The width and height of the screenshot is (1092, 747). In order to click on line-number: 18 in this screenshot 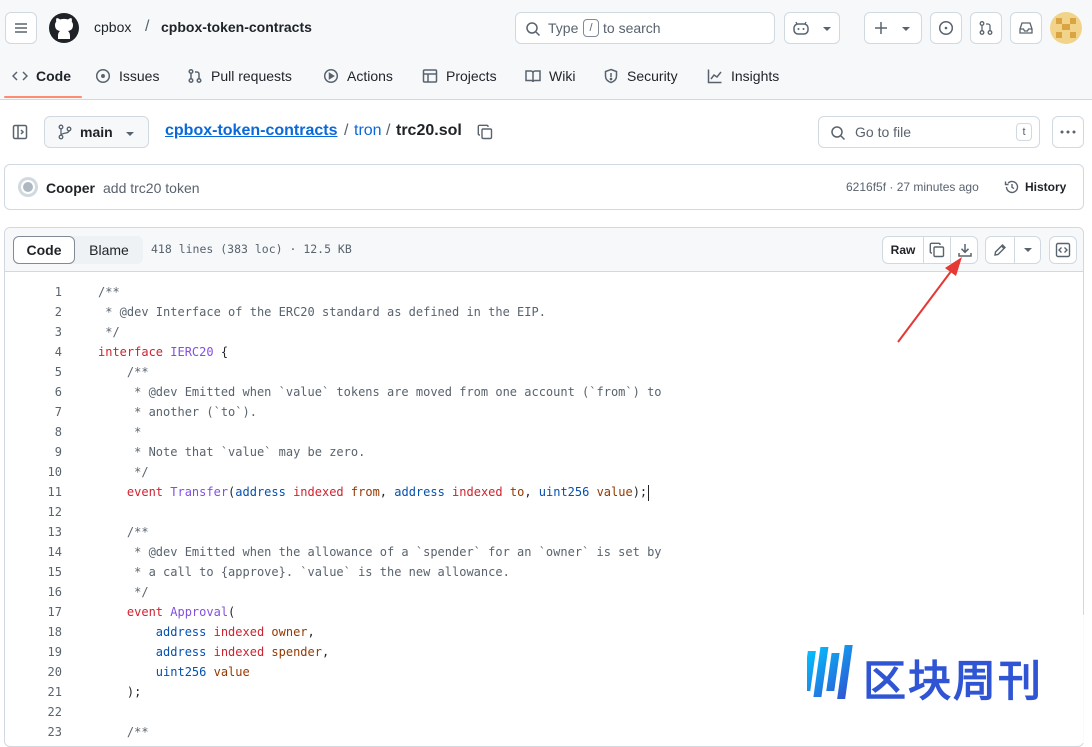, I will do `click(33, 632)`.